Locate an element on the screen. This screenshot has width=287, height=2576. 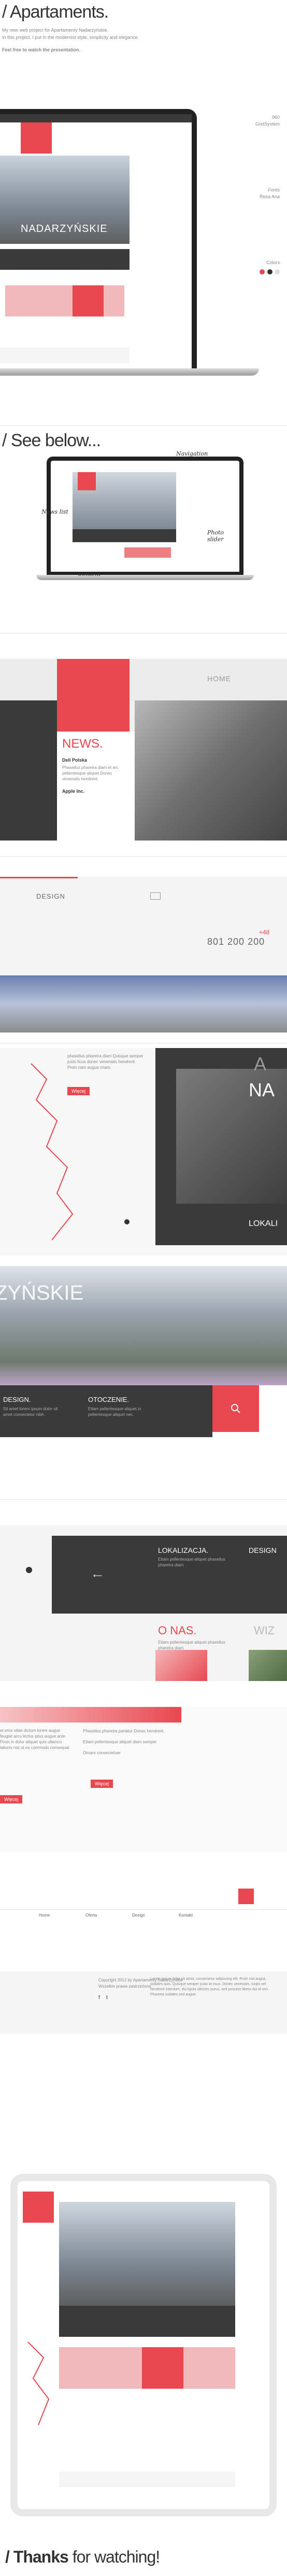
home-dark-panel is located at coordinates (28, 770).